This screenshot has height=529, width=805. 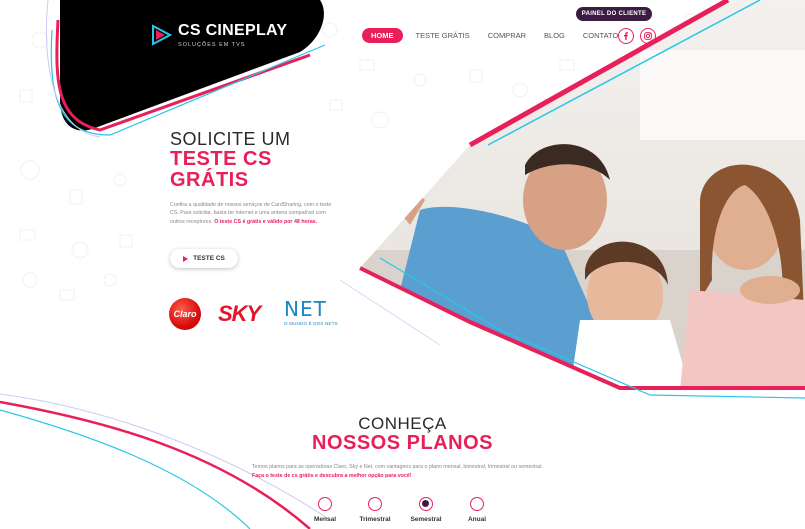 What do you see at coordinates (162, 35) in the screenshot?
I see `play-logo-icon` at bounding box center [162, 35].